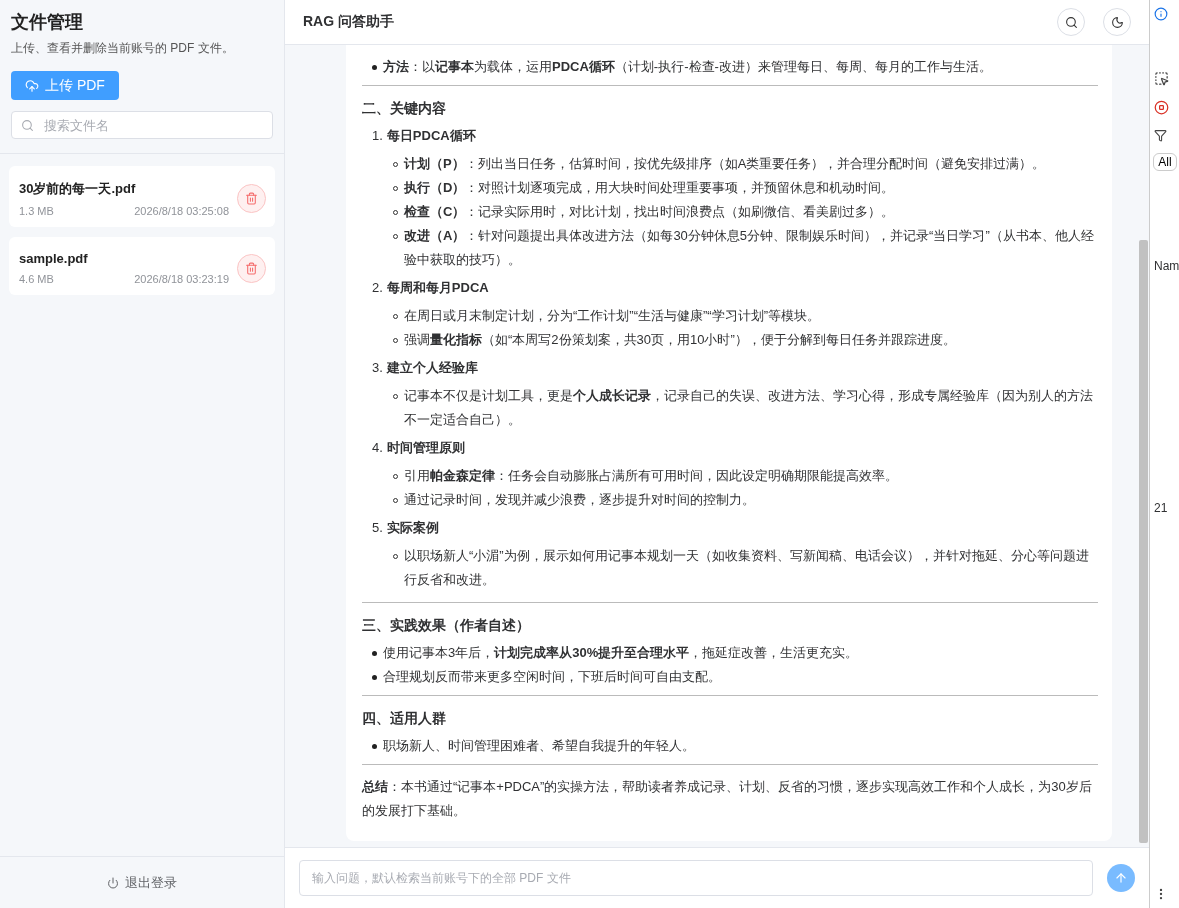 This screenshot has height=908, width=1179. I want to click on search-button, so click(1071, 22).